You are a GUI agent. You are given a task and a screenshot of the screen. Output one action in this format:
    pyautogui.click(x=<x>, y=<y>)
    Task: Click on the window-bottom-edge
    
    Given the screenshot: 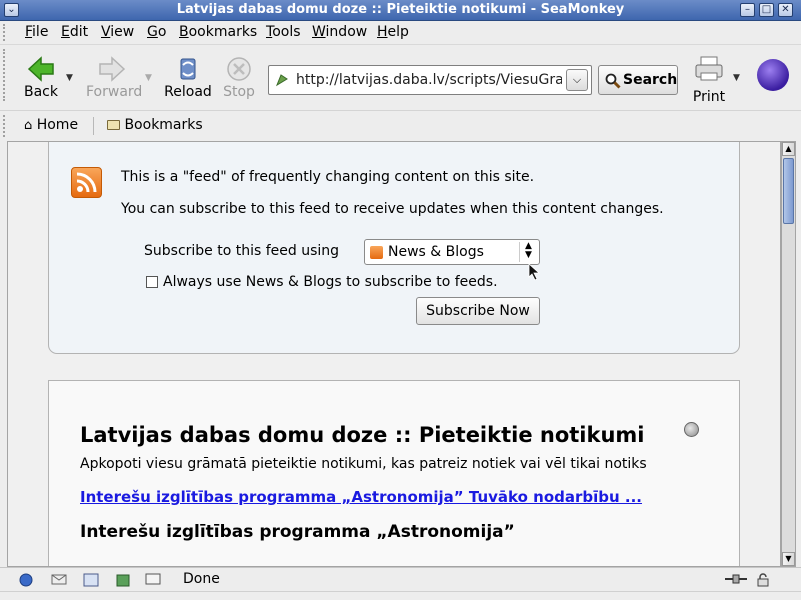 What is the action you would take?
    pyautogui.click(x=400, y=595)
    